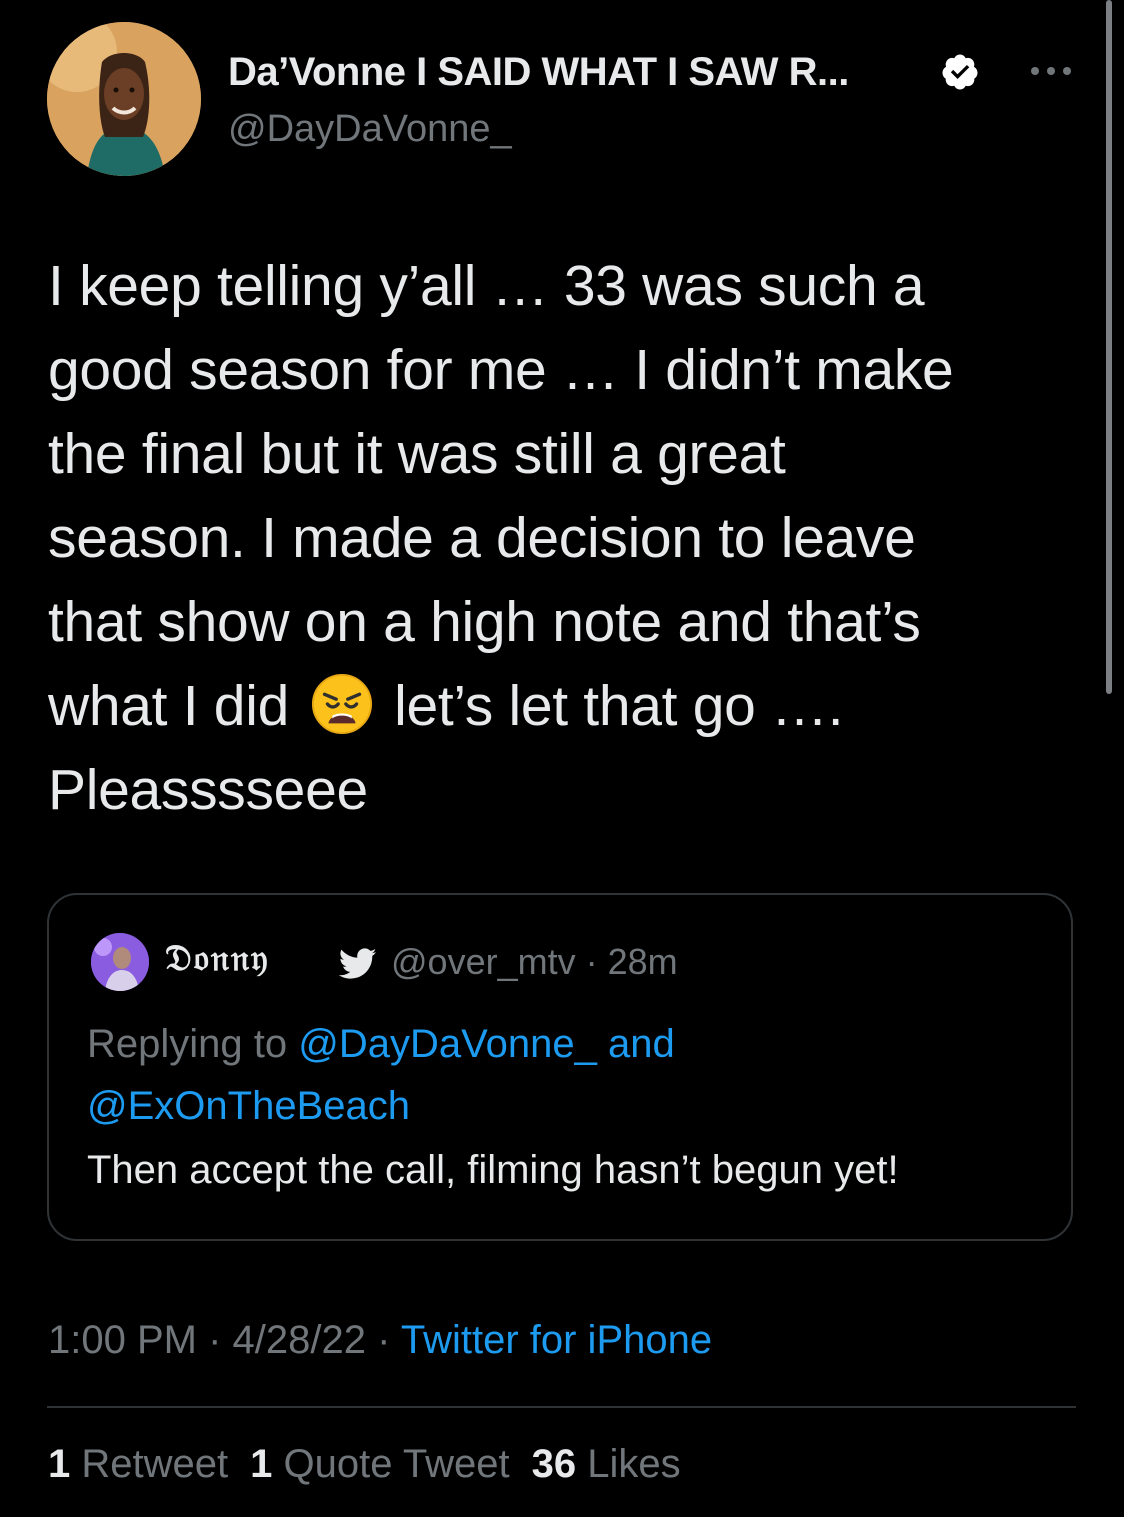 Image resolution: width=1124 pixels, height=1517 pixels. I want to click on tweet-line-part: what I did, so click(168, 706).